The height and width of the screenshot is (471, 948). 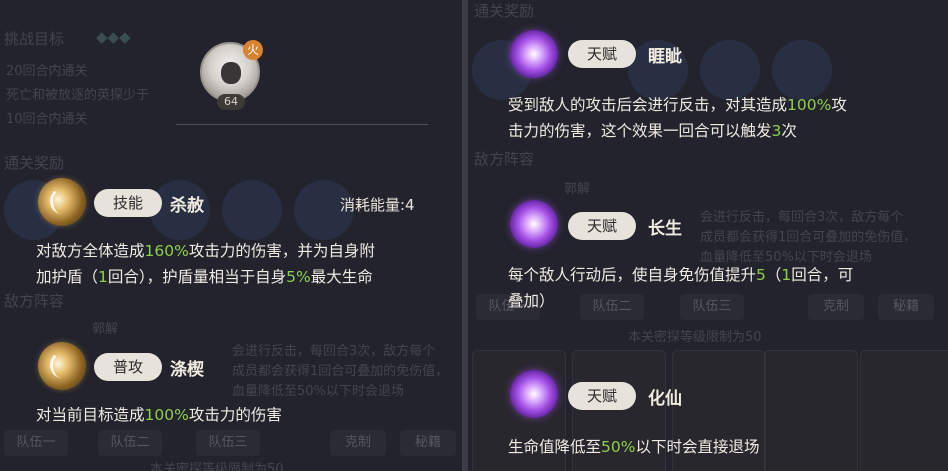 I want to click on desc-text: 每个敌人行动后，使自身免伤值提升, so click(x=632, y=275).